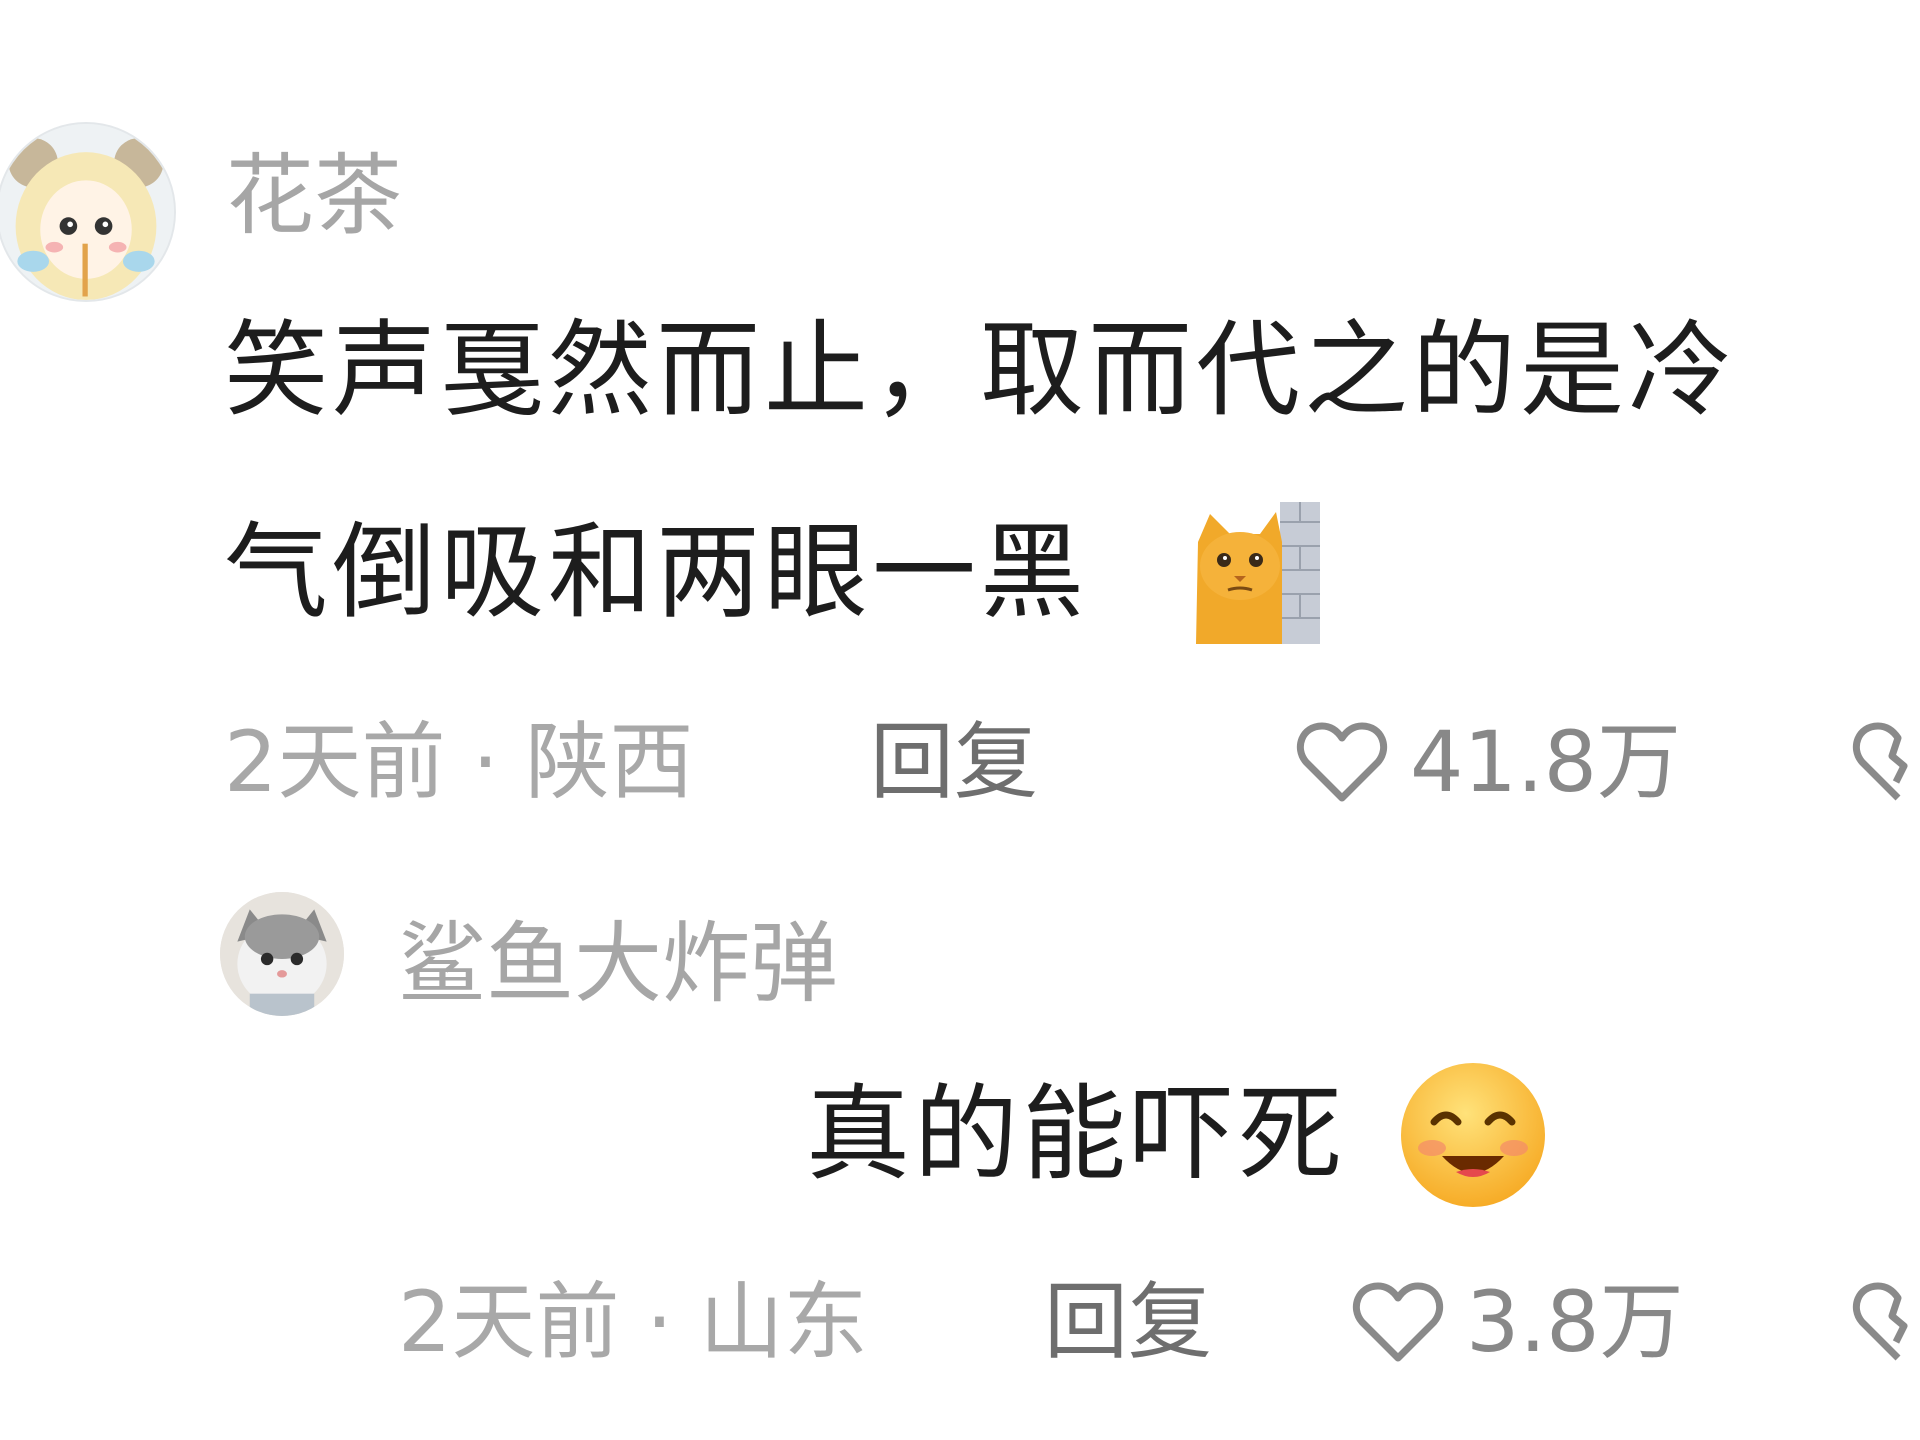  Describe the element at coordinates (1473, 1135) in the screenshot. I see `smiling-face-emoji-icon` at that location.